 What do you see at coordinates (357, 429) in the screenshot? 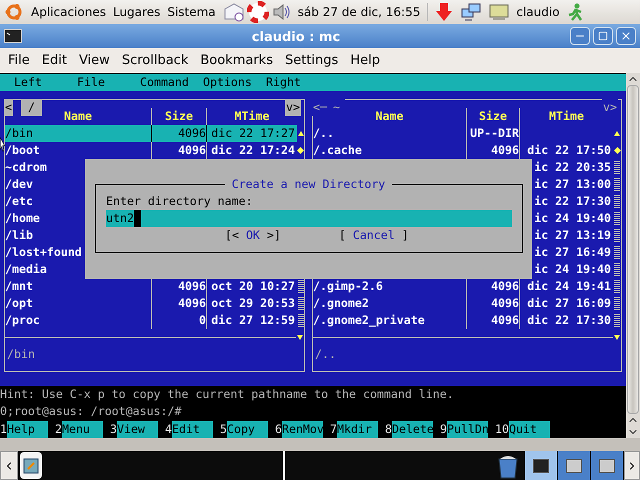
I see `function-key: Mkdir` at bounding box center [357, 429].